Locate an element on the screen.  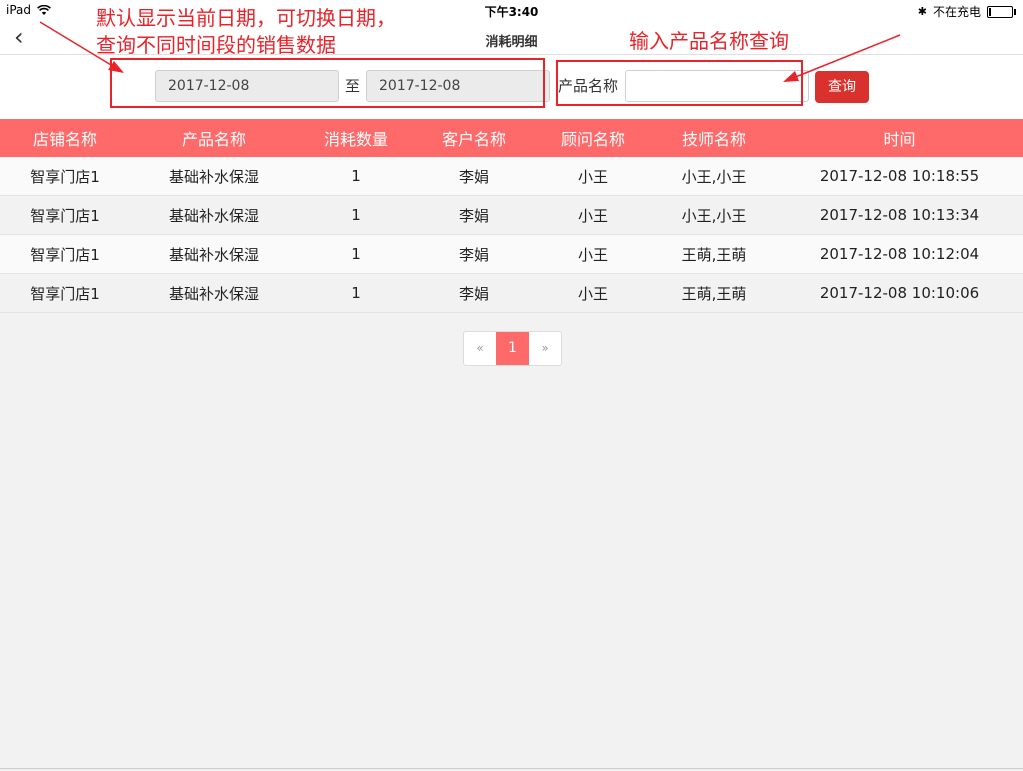
table-cell: 2017-12-08 10:12:04 is located at coordinates (899, 254).